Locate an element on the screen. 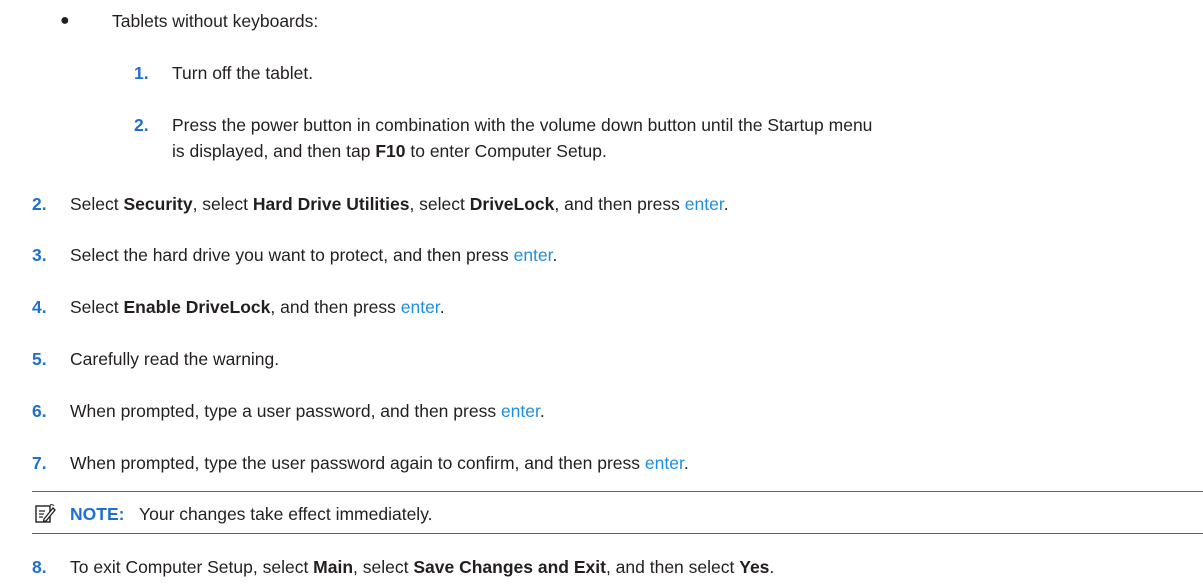 The image size is (1203, 585). bold-run: Enable DriveLock is located at coordinates (197, 307).